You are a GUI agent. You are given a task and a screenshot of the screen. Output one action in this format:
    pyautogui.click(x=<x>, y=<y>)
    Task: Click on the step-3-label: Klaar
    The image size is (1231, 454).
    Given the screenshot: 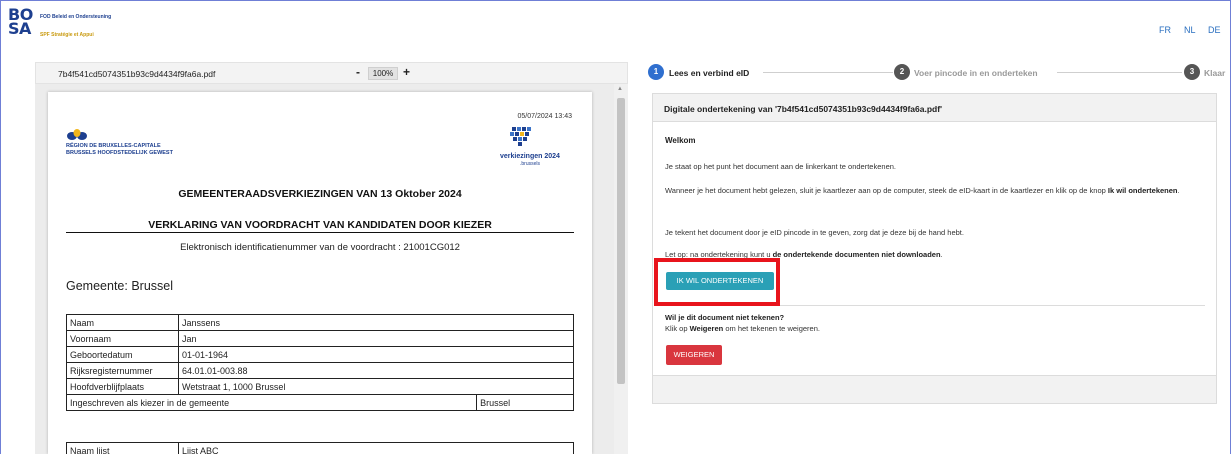 What is the action you would take?
    pyautogui.click(x=1215, y=73)
    